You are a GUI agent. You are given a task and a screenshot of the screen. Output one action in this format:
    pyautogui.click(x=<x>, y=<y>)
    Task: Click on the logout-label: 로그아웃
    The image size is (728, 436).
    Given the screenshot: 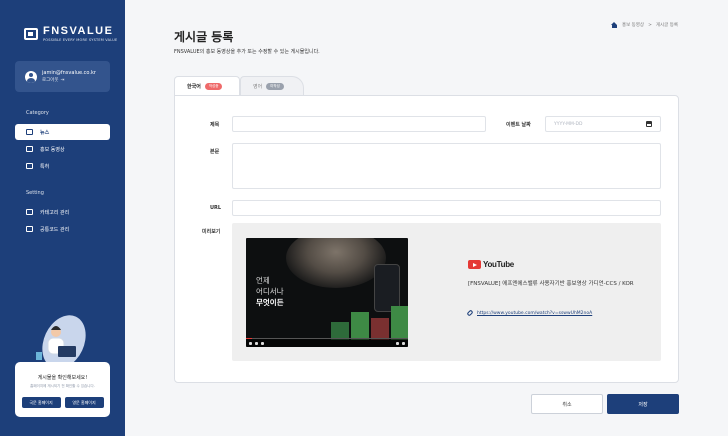 What is the action you would take?
    pyautogui.click(x=50, y=80)
    